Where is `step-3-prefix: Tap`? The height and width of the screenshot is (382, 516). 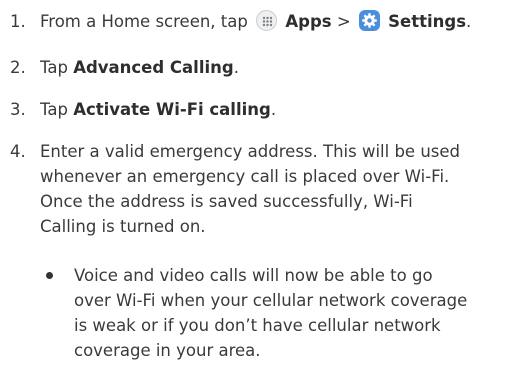
step-3-prefix: Tap is located at coordinates (54, 109).